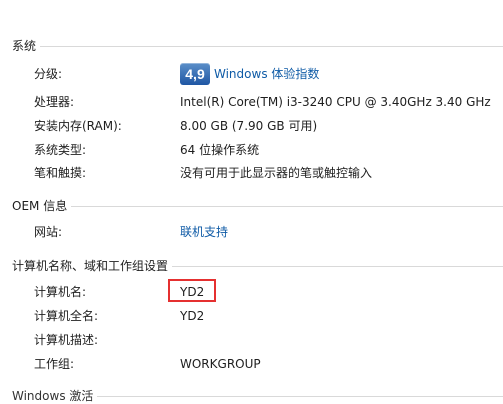  What do you see at coordinates (24, 46) in the screenshot?
I see `system-section-title: 系统` at bounding box center [24, 46].